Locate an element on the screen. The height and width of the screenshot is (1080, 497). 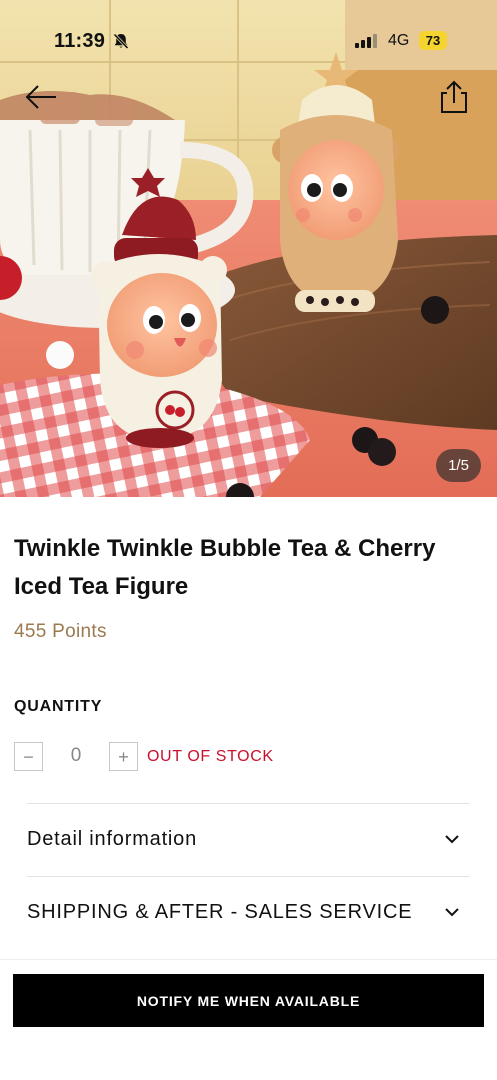
accordion-shipping-service: SHIPPING & AFTER - SALES SERVICE is located at coordinates (248, 913).